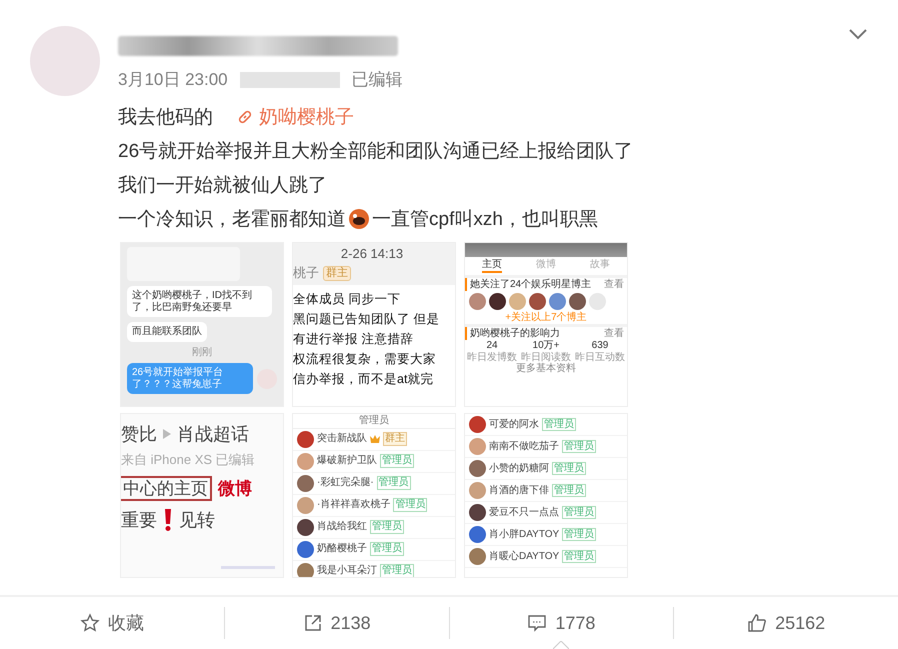 The width and height of the screenshot is (898, 649). Describe the element at coordinates (199, 301) in the screenshot. I see `chat-bubble: 这个奶哟樱桃子，ID找不到了，比巴南野兔还要早` at that location.